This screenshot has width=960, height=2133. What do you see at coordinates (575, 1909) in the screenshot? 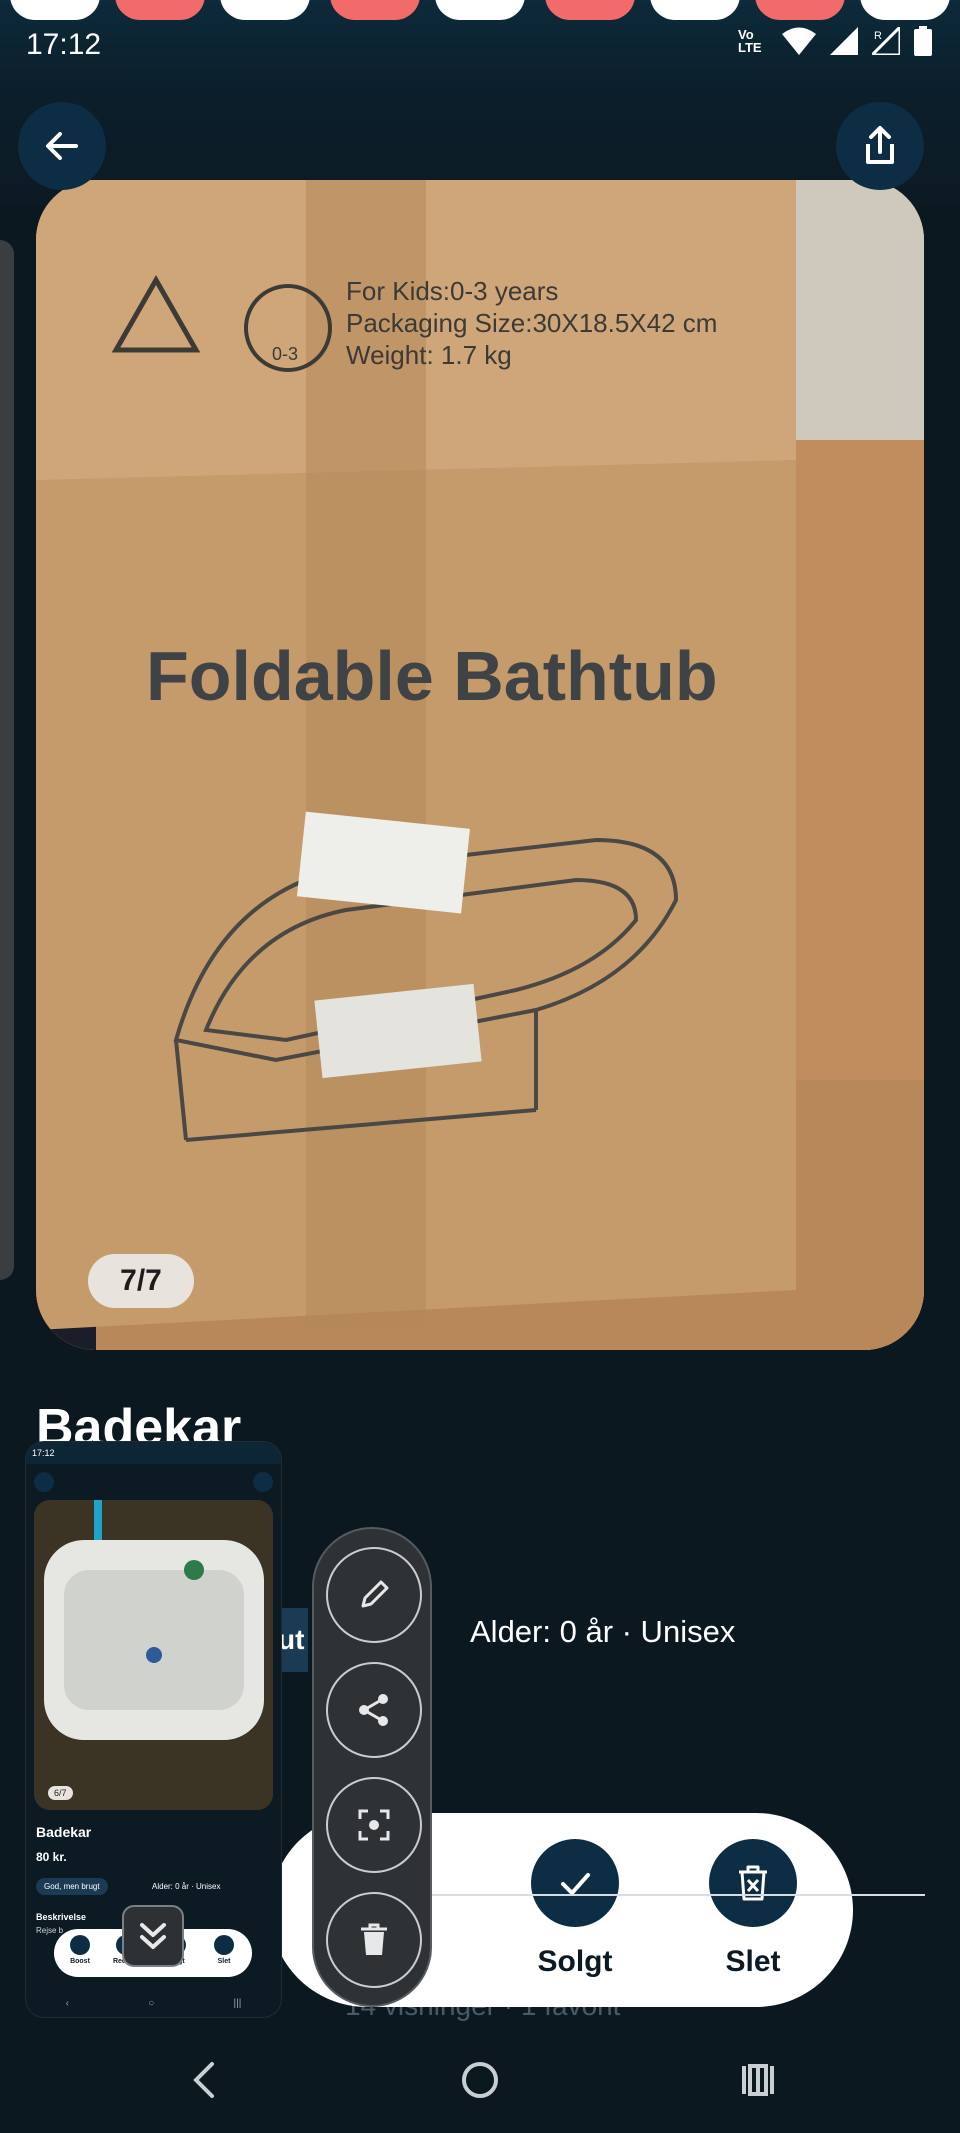
I see `sold-button: Solgt` at bounding box center [575, 1909].